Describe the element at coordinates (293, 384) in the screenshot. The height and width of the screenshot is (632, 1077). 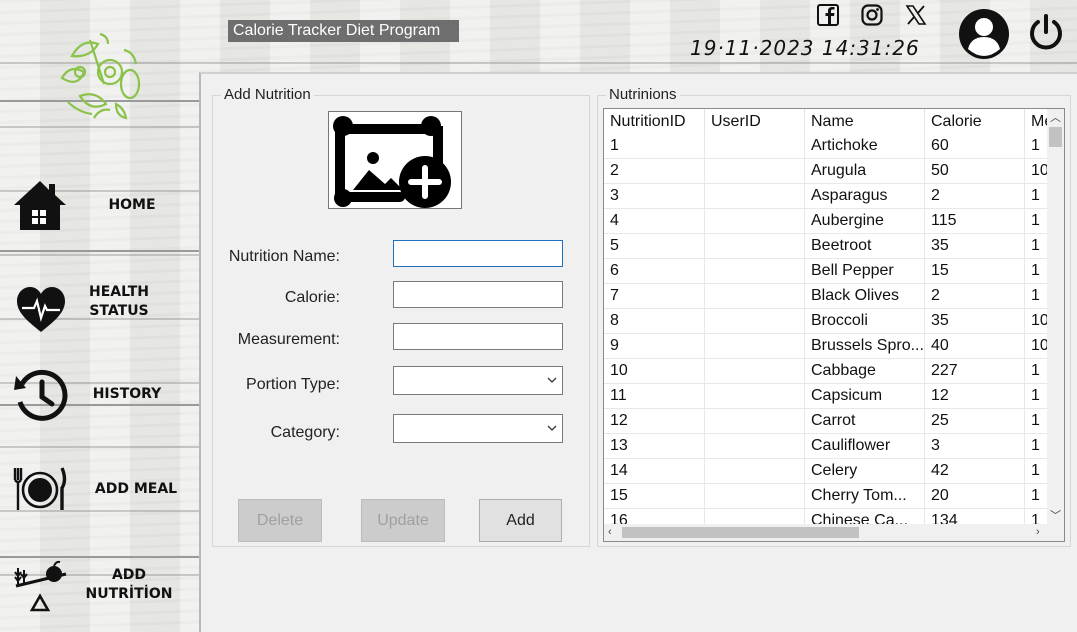
I see `portion-type-label: Portion Type:` at that location.